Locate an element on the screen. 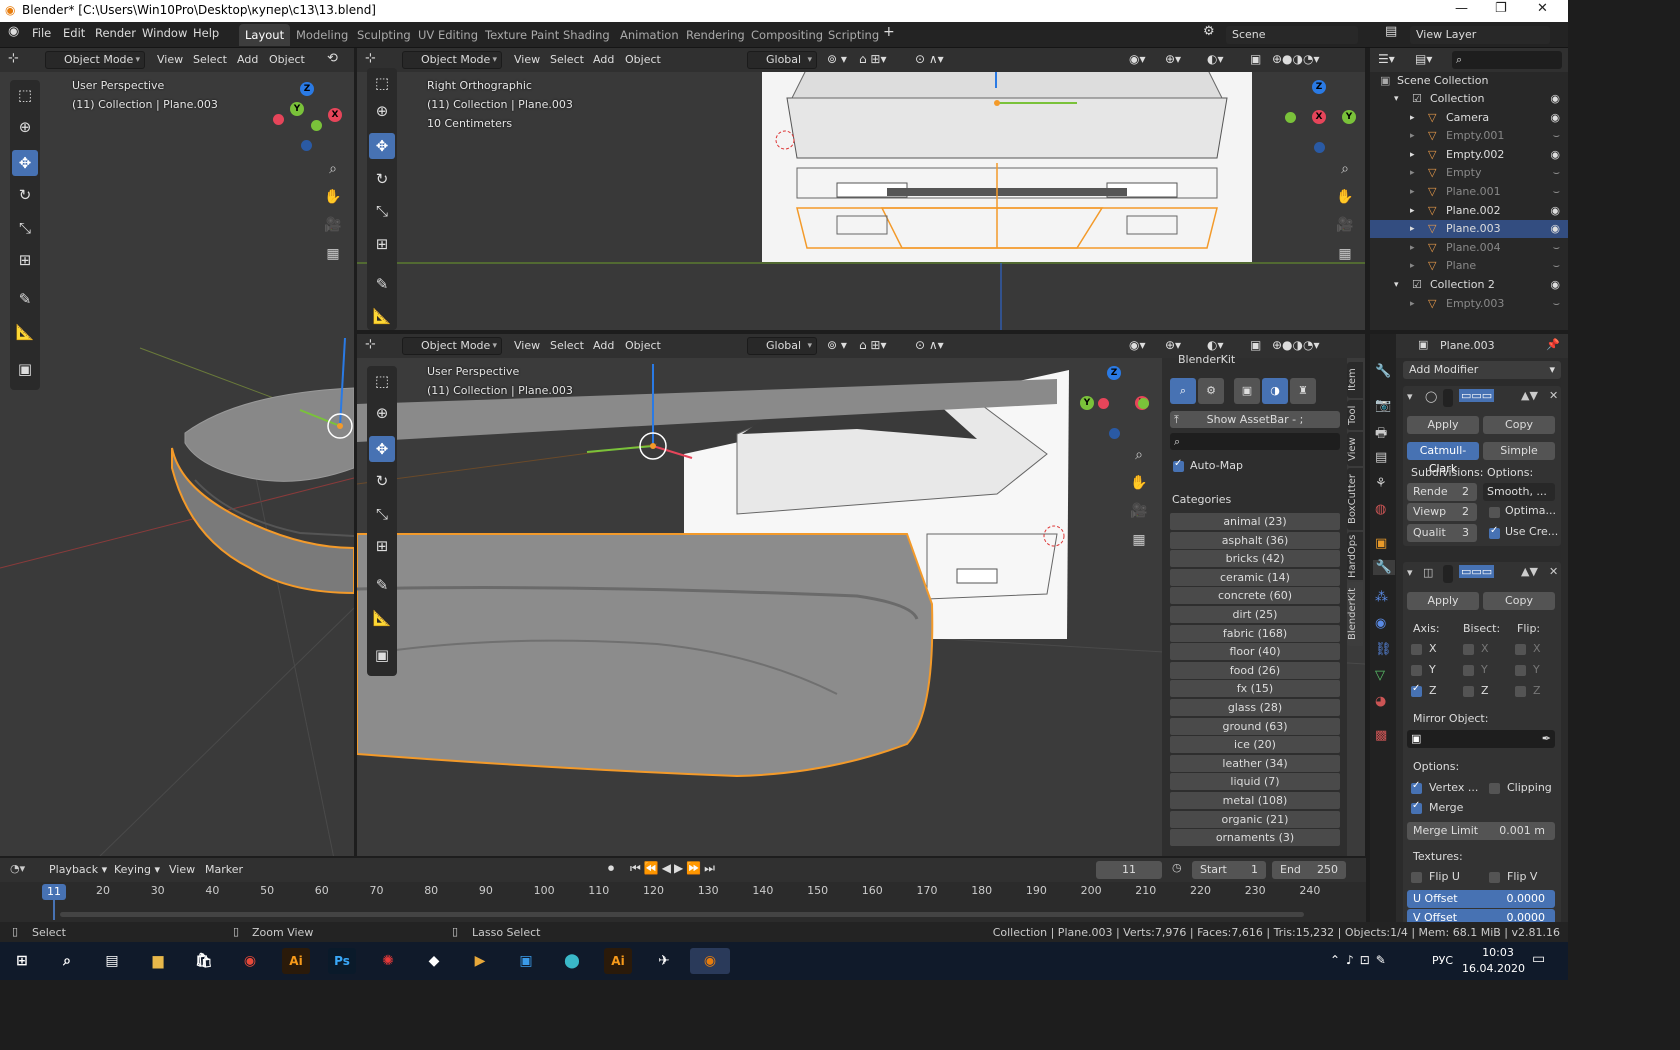 This screenshot has width=1680, height=1050. windows-start-icon: ⊞ is located at coordinates (22, 961).